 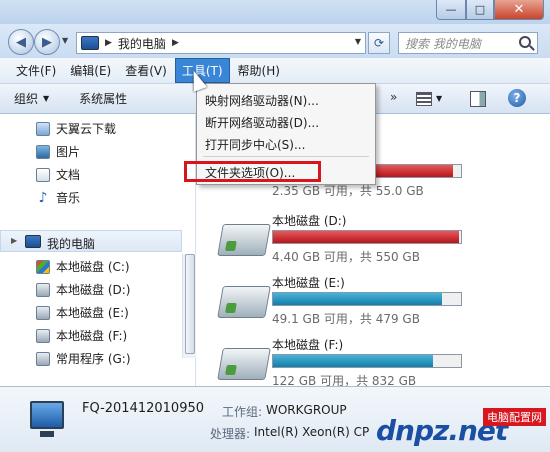 What do you see at coordinates (309, 221) in the screenshot?
I see `drive-name: 本地磁盘 (D:)` at bounding box center [309, 221].